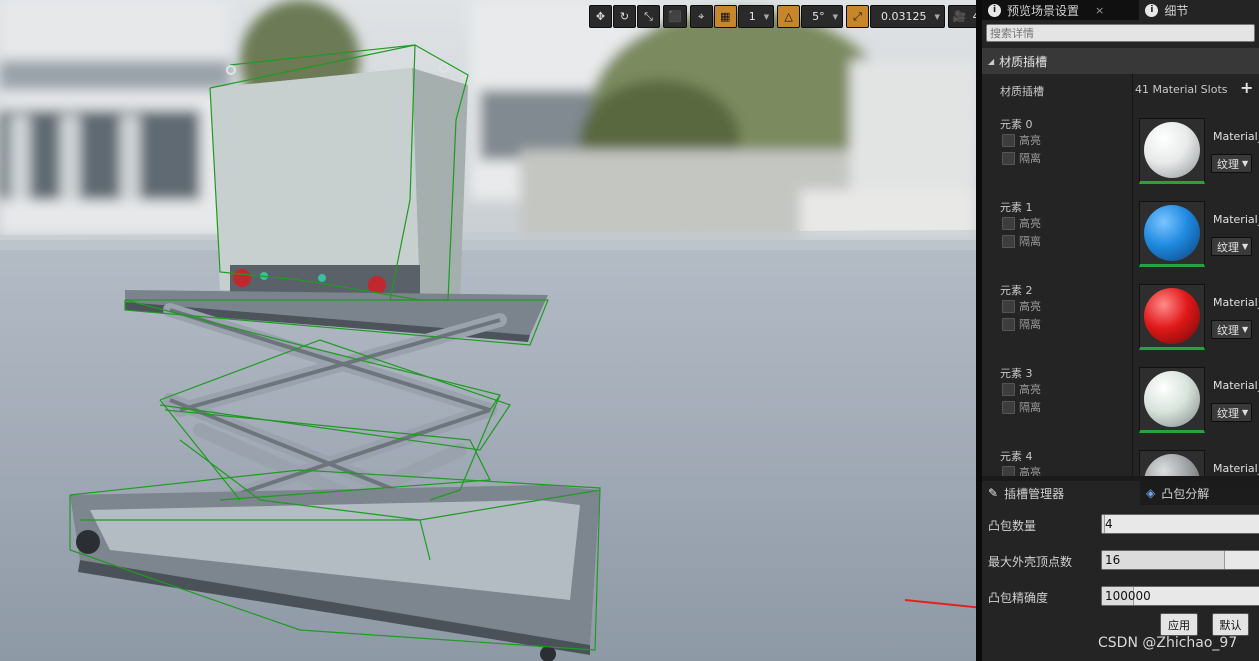 Image resolution: width=1259 pixels, height=661 pixels. What do you see at coordinates (1061, 493) in the screenshot?
I see `tab-socket-manager: ✎ 插槽管理器` at bounding box center [1061, 493].